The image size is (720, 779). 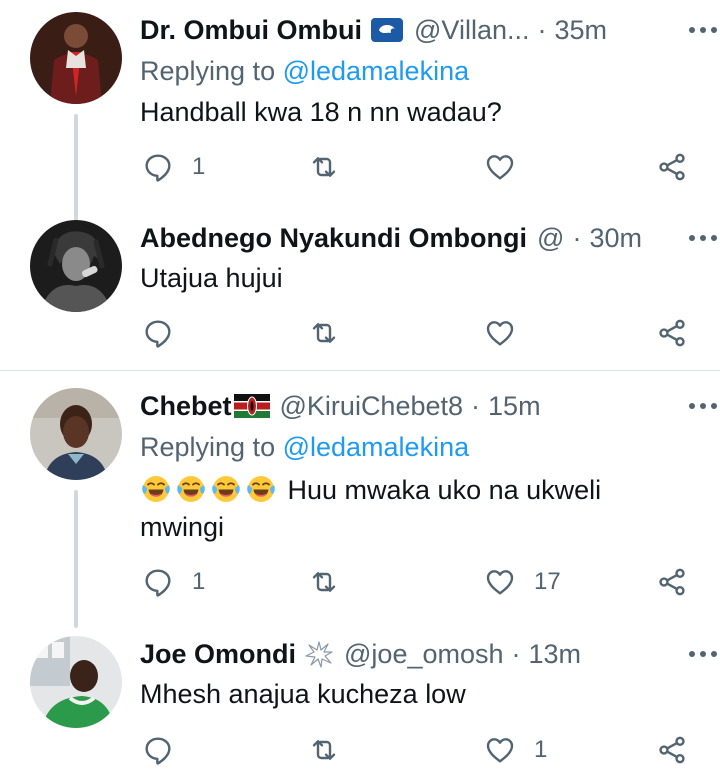 What do you see at coordinates (547, 581) in the screenshot?
I see `like-count: 17` at bounding box center [547, 581].